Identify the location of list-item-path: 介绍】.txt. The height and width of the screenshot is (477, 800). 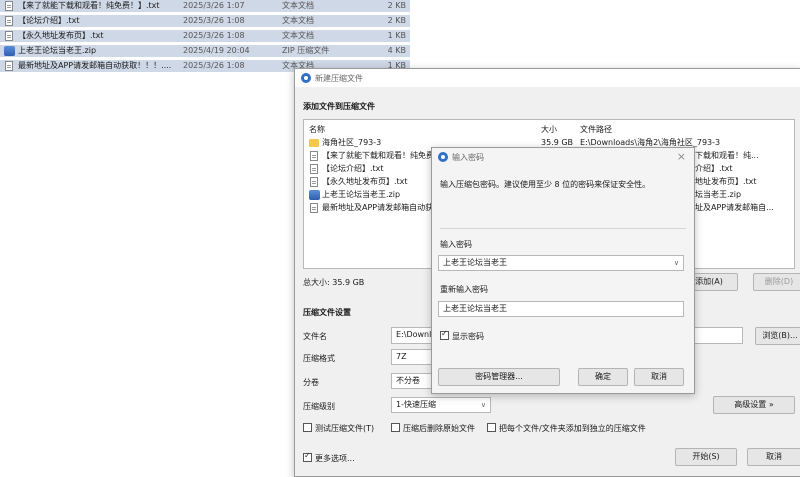
(714, 168).